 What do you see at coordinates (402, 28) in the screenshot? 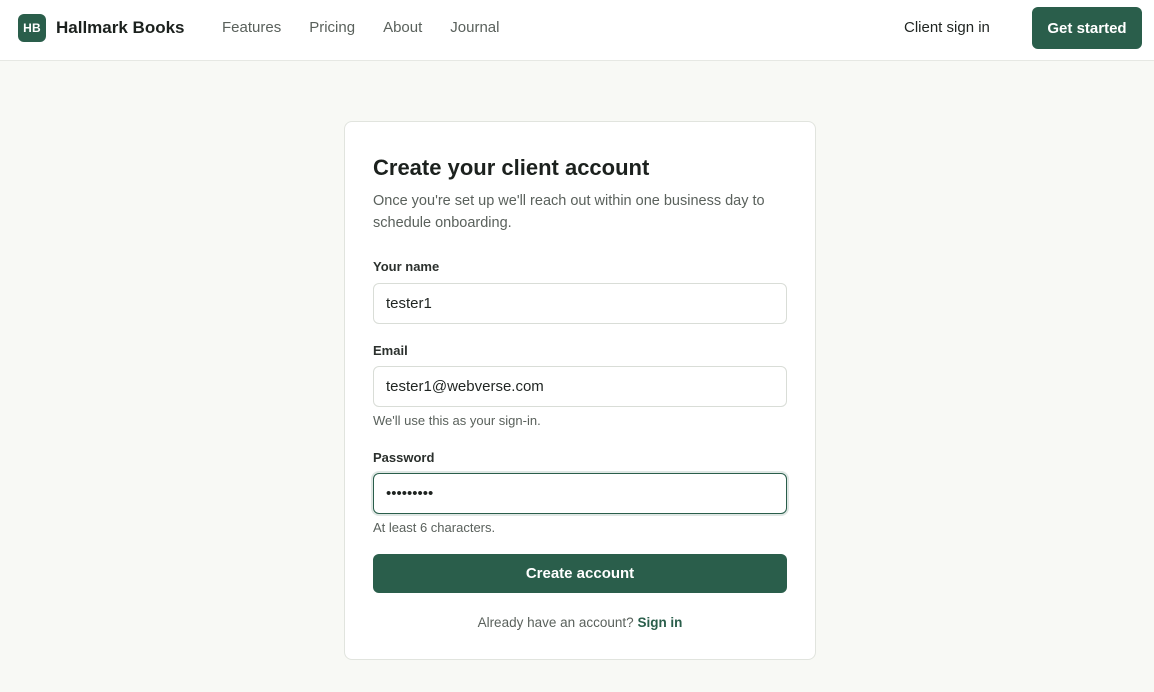
I see `nav-link-about: About` at bounding box center [402, 28].